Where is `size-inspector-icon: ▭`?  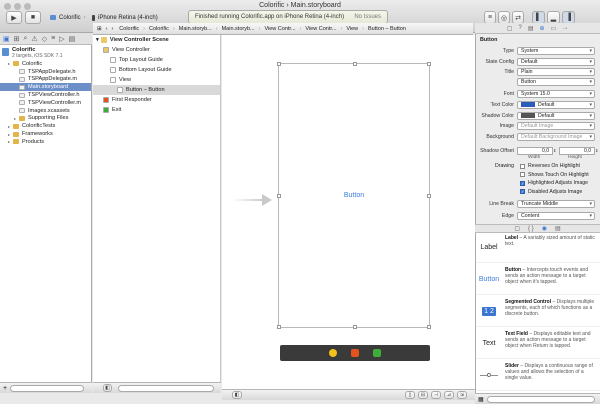 size-inspector-icon: ▭ is located at coordinates (554, 28).